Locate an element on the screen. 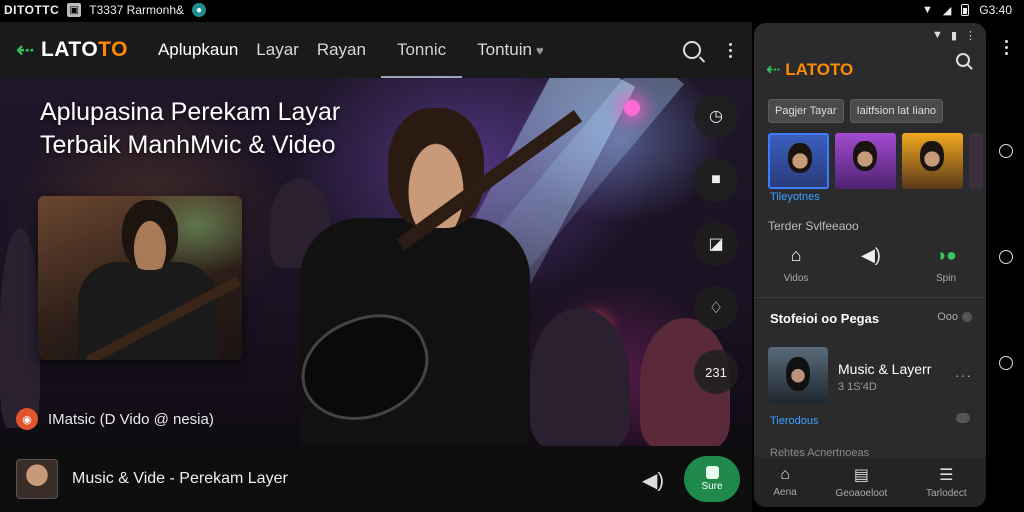 Image resolution: width=1024 pixels, height=512 pixels. tab-layar: Layar is located at coordinates (277, 50).